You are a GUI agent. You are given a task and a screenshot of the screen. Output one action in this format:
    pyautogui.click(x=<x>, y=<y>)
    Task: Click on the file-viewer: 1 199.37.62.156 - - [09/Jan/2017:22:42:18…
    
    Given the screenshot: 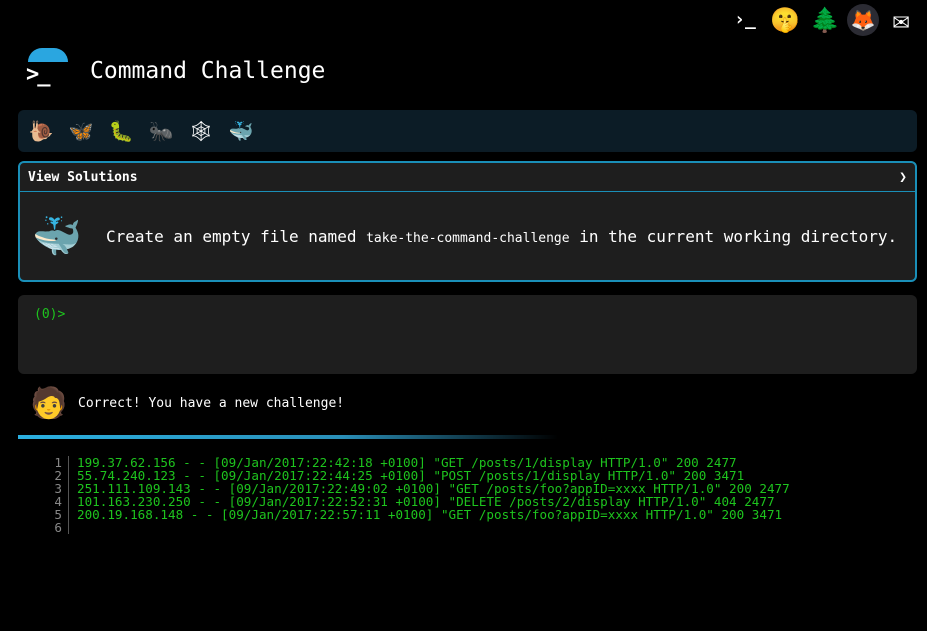 What is the action you would take?
    pyautogui.click(x=415, y=495)
    